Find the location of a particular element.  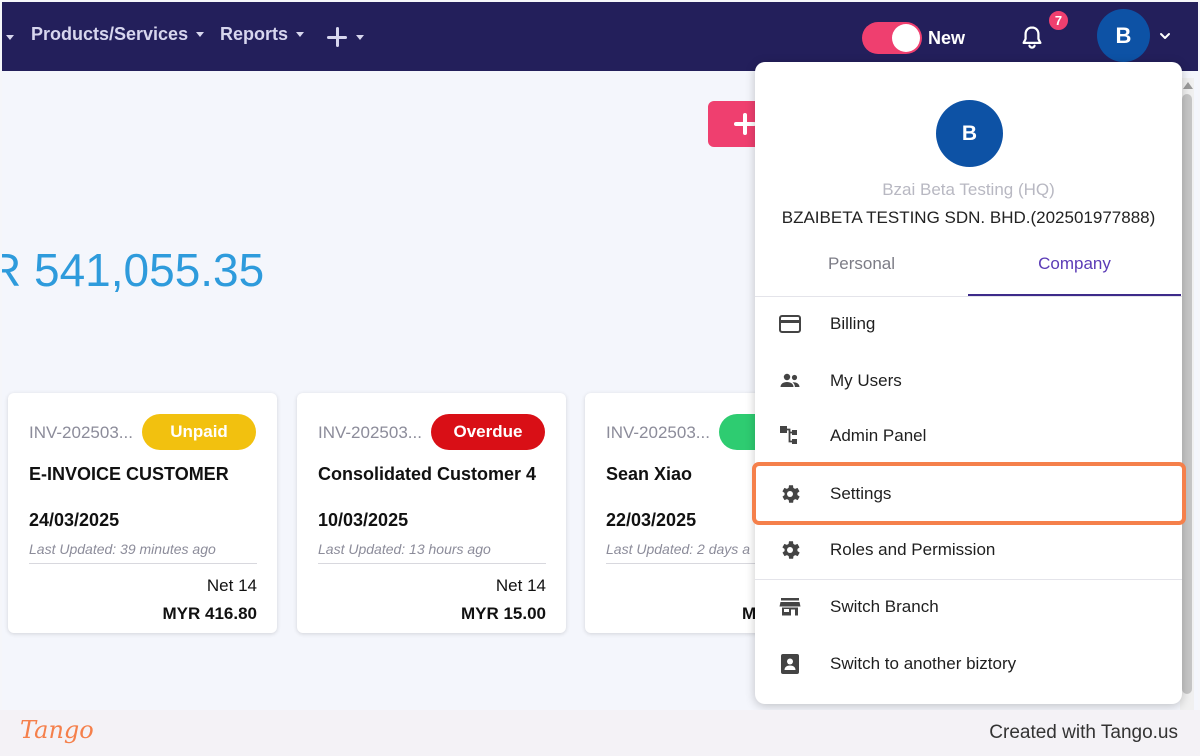

scrollbar-thumb is located at coordinates (1187, 394).